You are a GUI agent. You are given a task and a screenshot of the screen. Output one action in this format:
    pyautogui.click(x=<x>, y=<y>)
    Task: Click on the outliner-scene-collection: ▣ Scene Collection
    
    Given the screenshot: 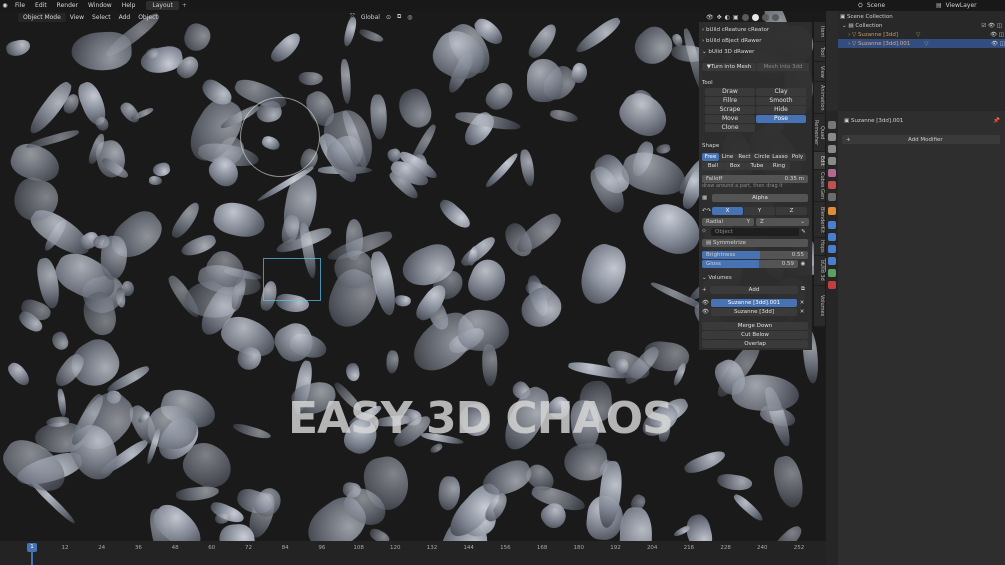 What is the action you would take?
    pyautogui.click(x=922, y=16)
    